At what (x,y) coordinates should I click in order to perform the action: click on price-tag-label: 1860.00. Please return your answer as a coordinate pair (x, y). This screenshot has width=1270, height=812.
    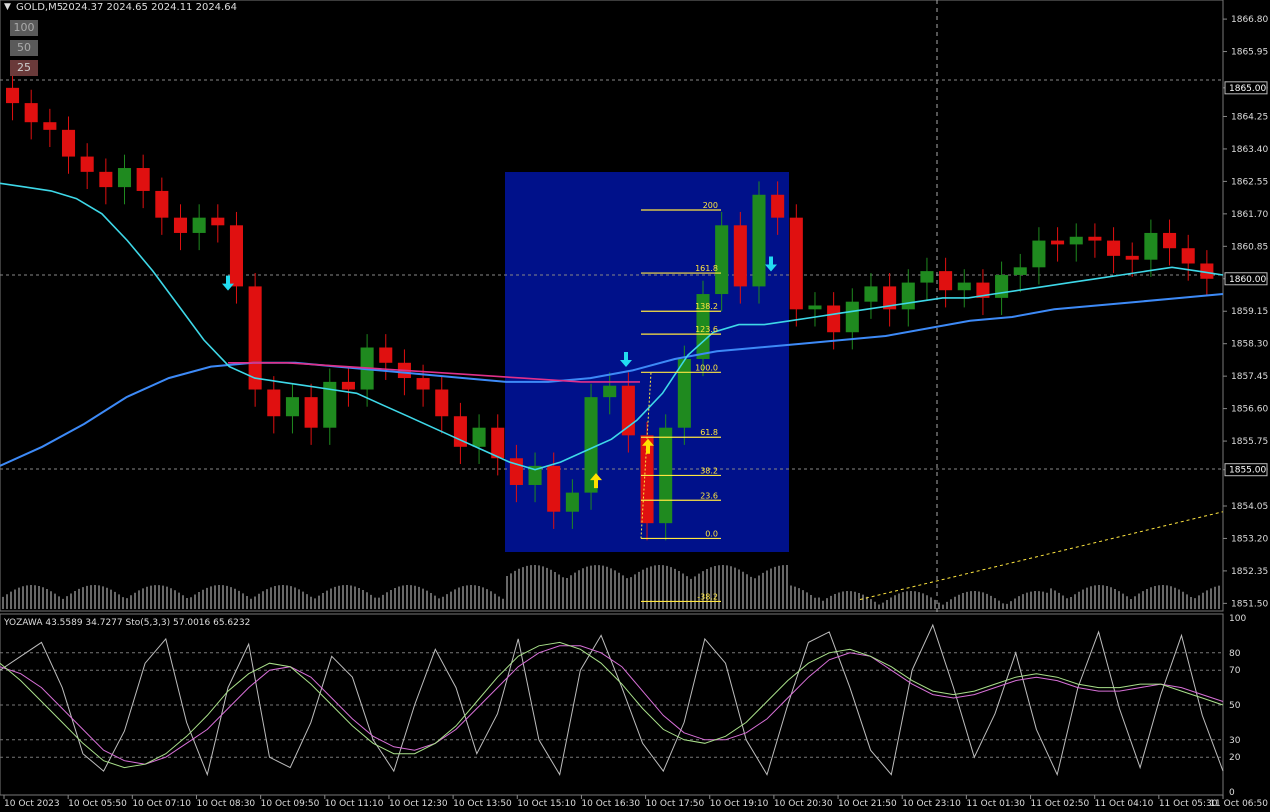
    Looking at the image, I should click on (1247, 280).